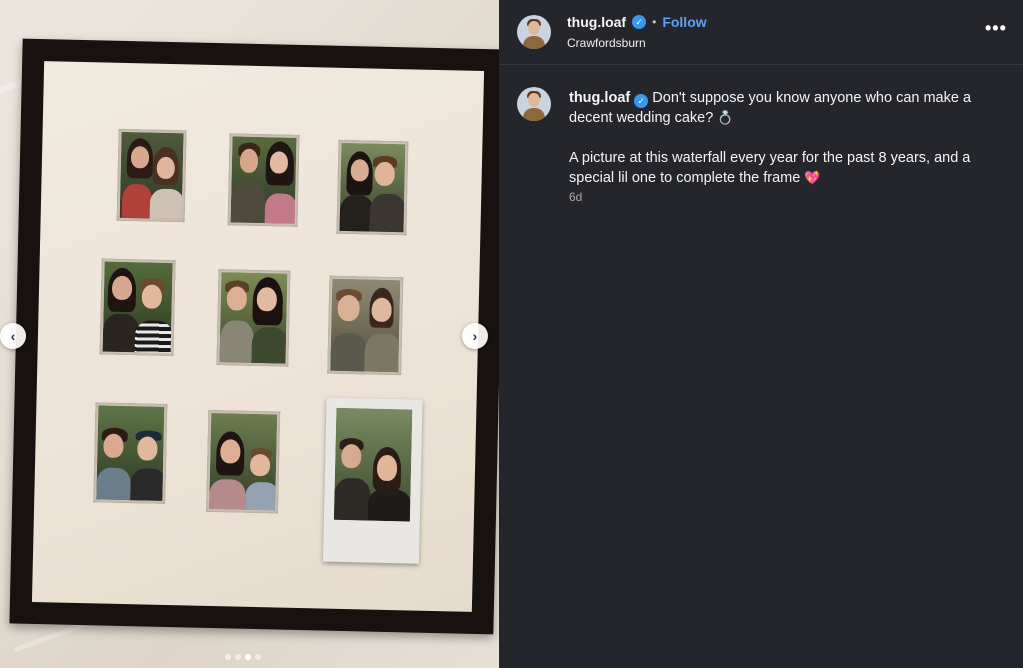 This screenshot has width=1023, height=668. What do you see at coordinates (534, 32) in the screenshot?
I see `author-avatar` at bounding box center [534, 32].